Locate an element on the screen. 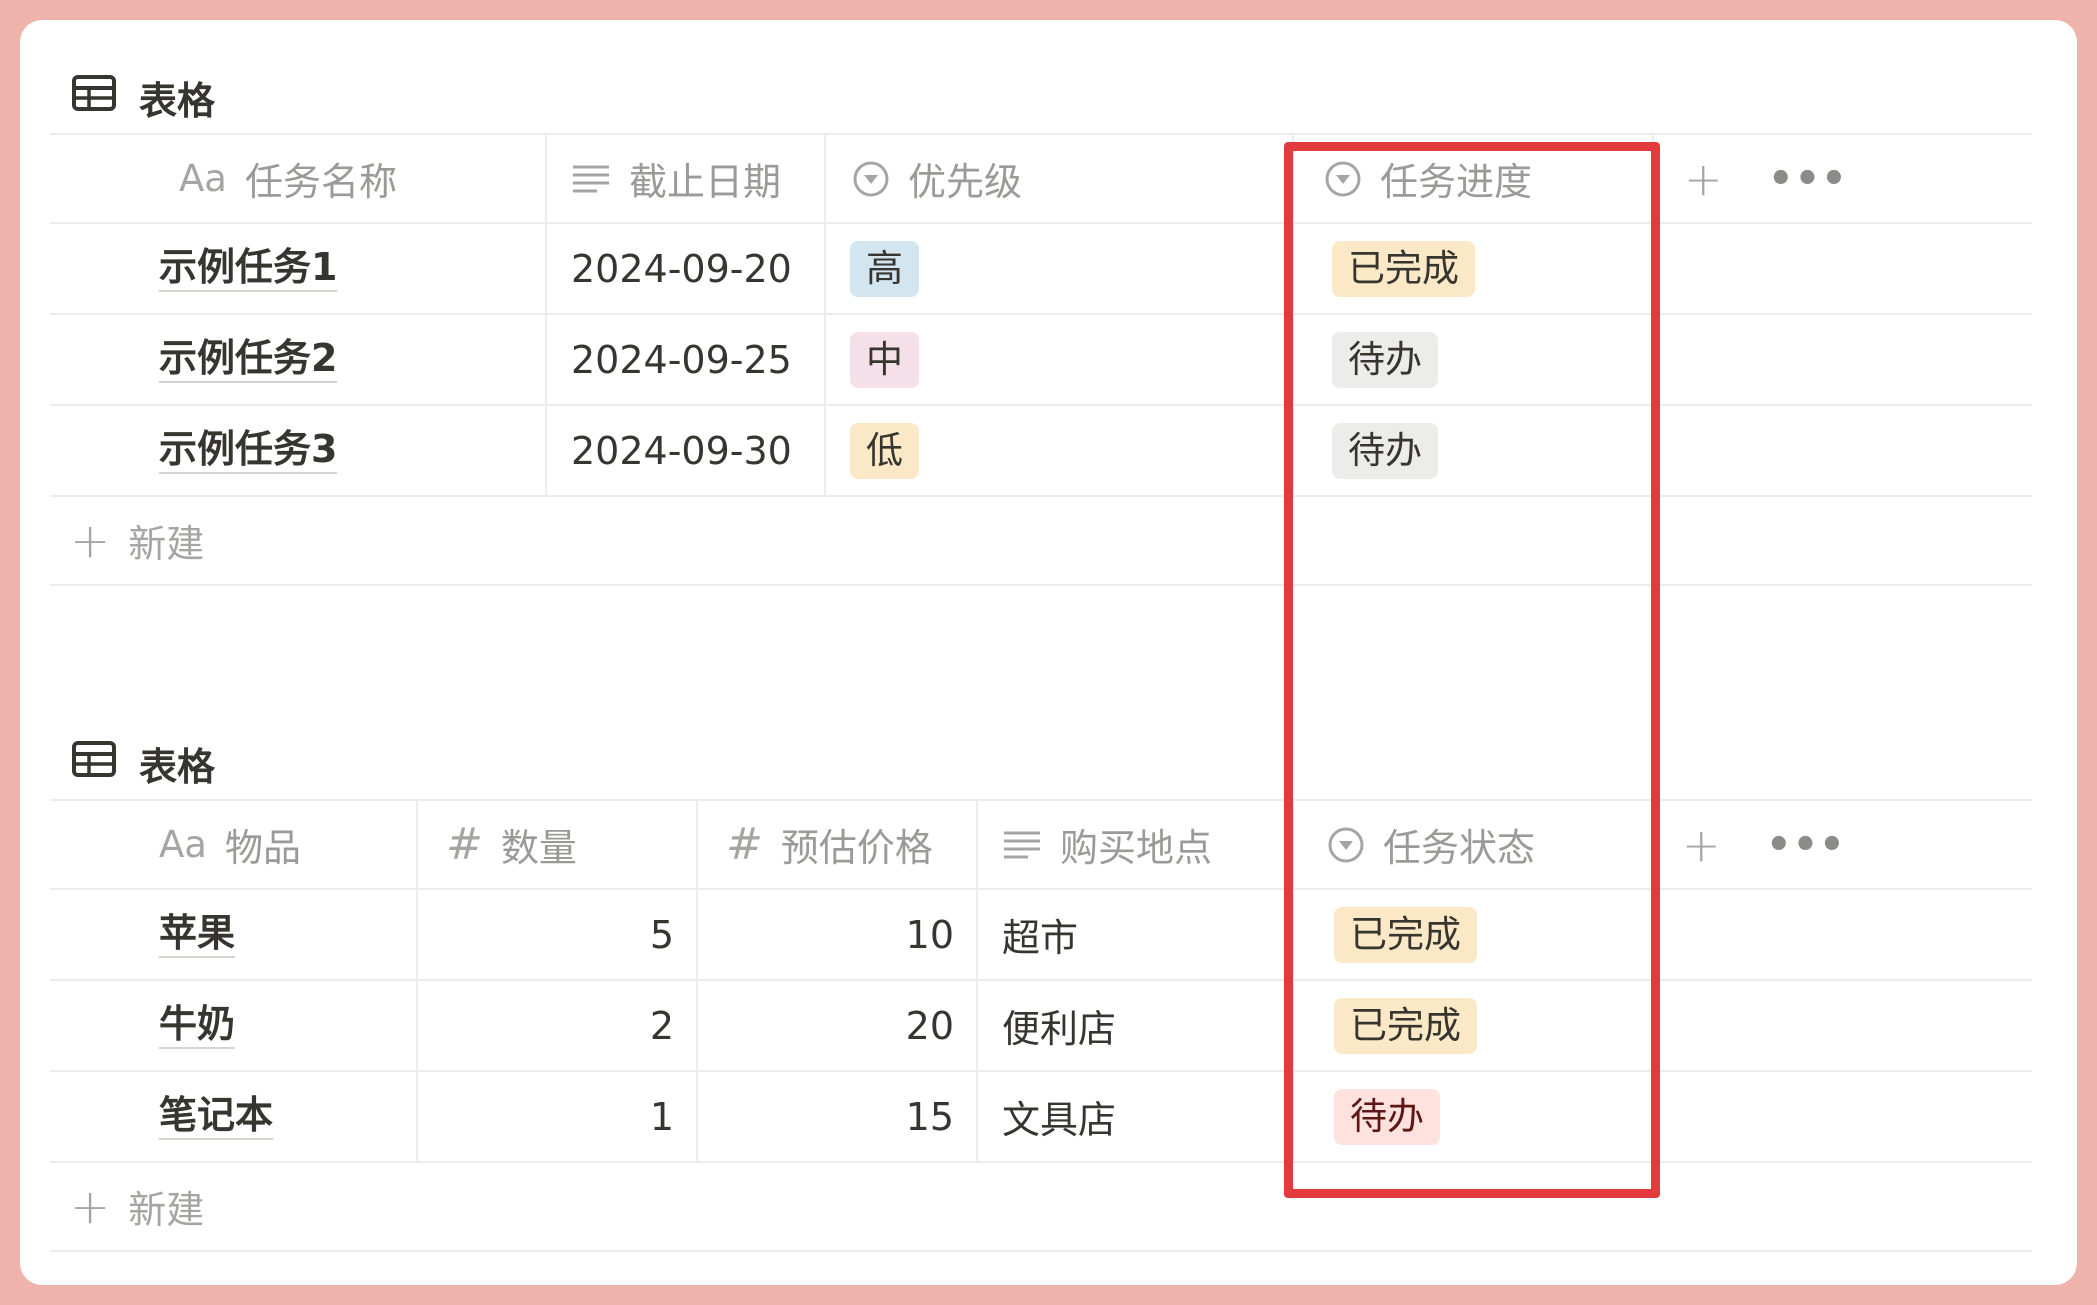 This screenshot has width=2097, height=1305. quantity-cell: 1 is located at coordinates (558, 1116).